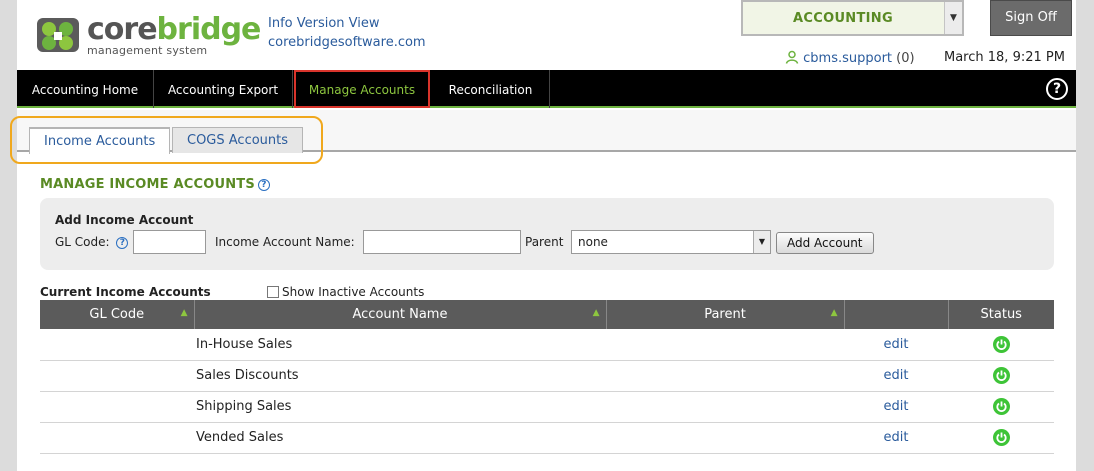 The height and width of the screenshot is (471, 1094). I want to click on corebridge-logo: corebridge management system, so click(148, 34).